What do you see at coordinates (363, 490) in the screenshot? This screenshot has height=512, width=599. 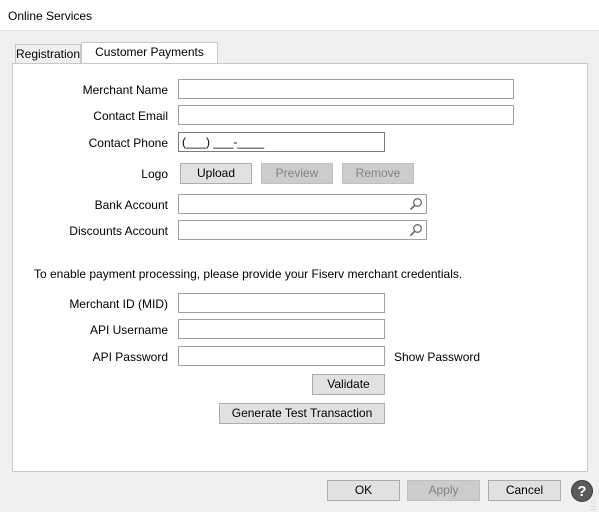 I see `ok-button: OK` at bounding box center [363, 490].